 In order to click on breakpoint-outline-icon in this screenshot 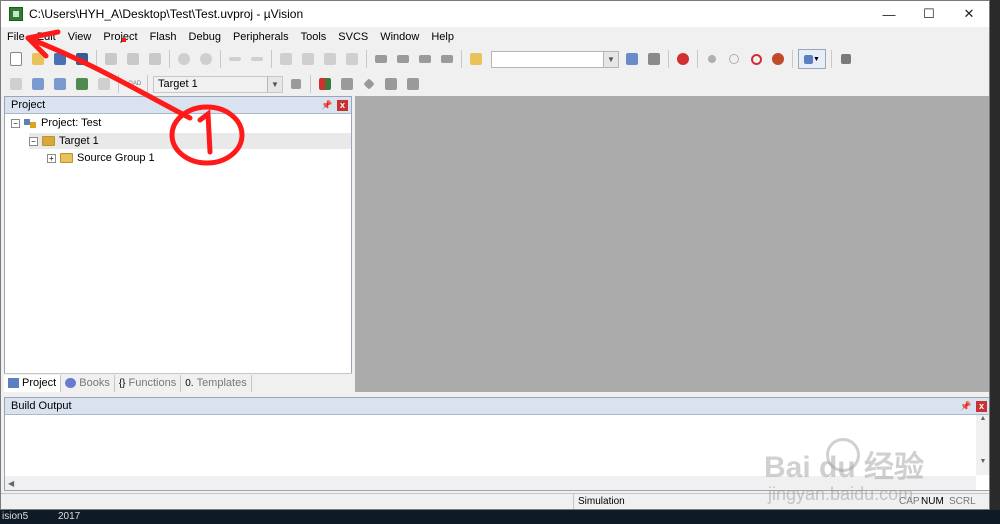, I will do `click(734, 59)`.